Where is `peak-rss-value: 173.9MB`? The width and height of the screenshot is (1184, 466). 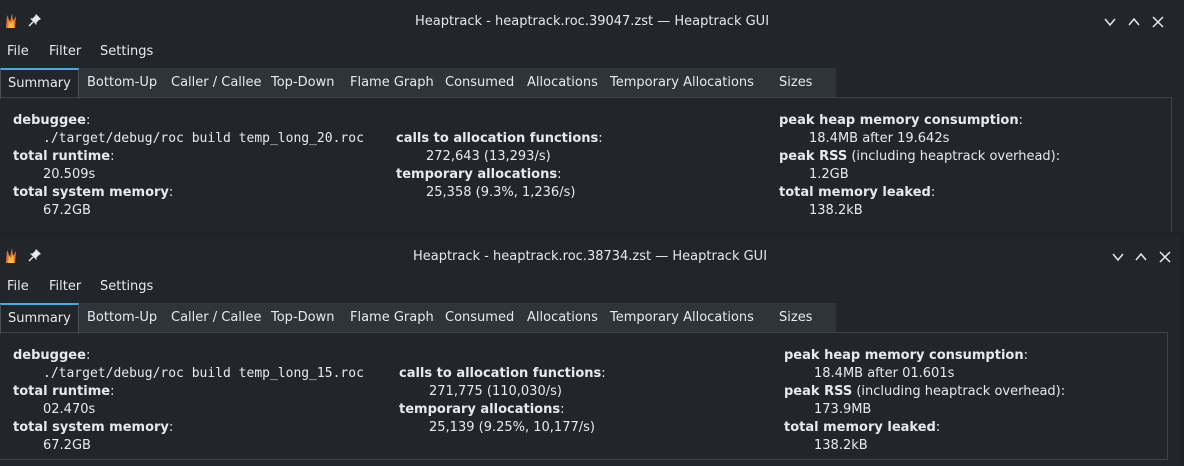
peak-rss-value: 173.9MB is located at coordinates (843, 409).